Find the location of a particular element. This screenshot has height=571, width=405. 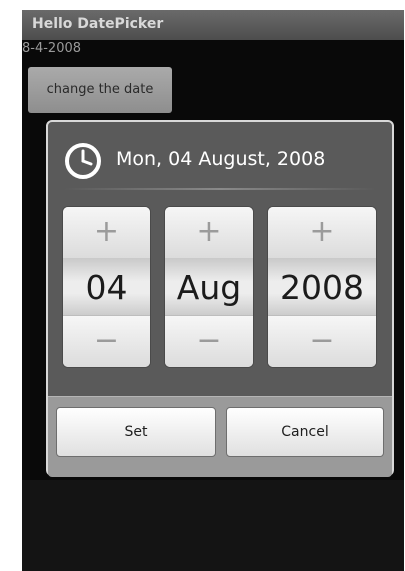

month-value: Aug is located at coordinates (209, 287).